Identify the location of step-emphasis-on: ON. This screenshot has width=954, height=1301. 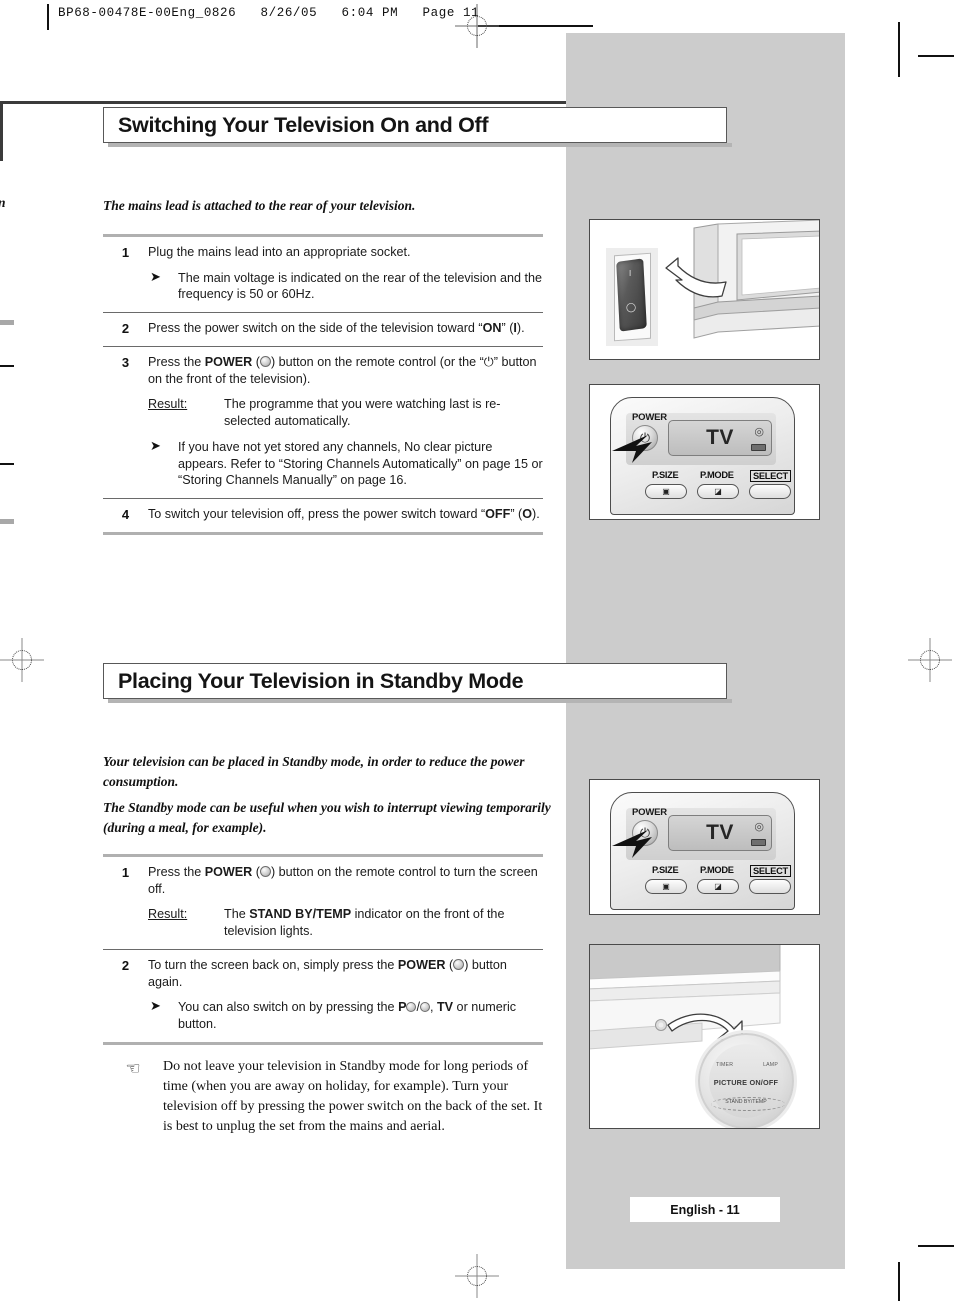
(492, 328).